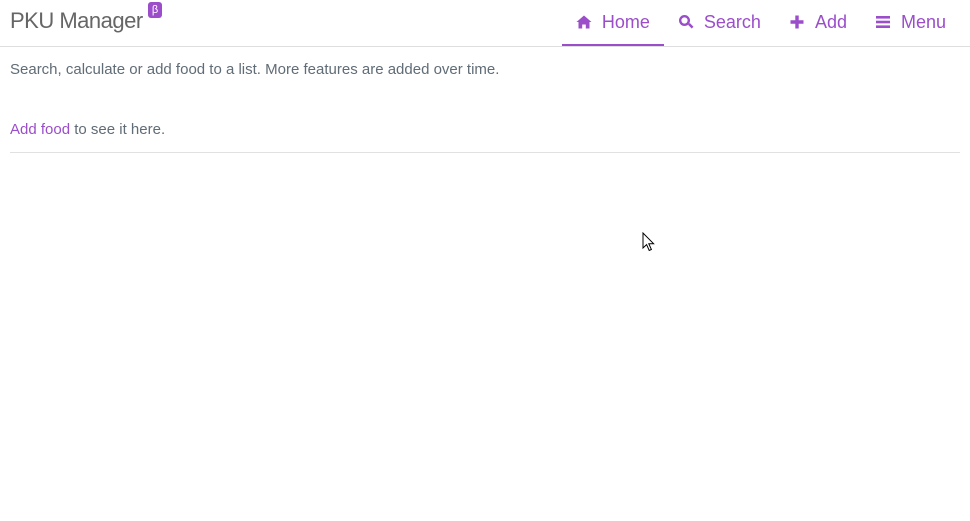 The height and width of the screenshot is (521, 970). Describe the element at coordinates (923, 21) in the screenshot. I see `nav-menu-label: Menu` at that location.